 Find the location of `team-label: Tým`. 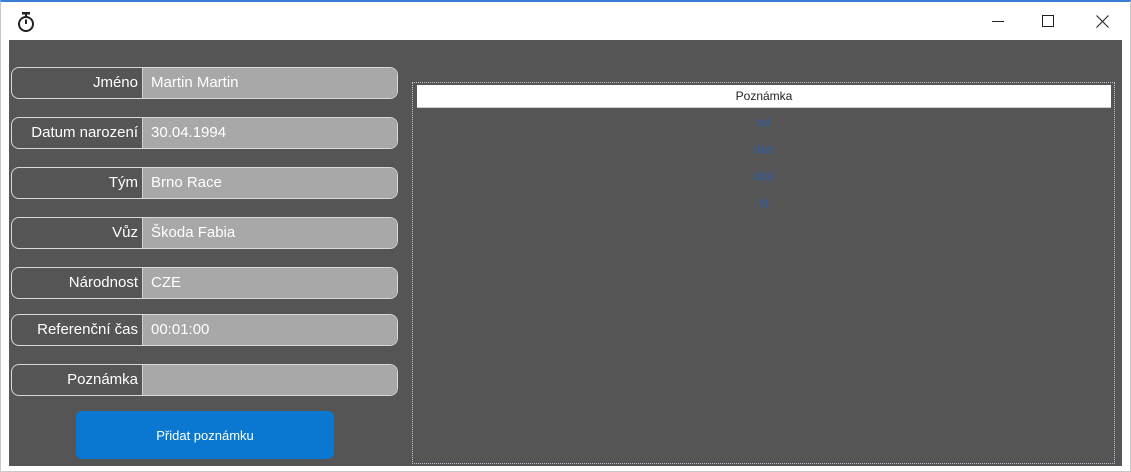

team-label: Tým is located at coordinates (123, 182).